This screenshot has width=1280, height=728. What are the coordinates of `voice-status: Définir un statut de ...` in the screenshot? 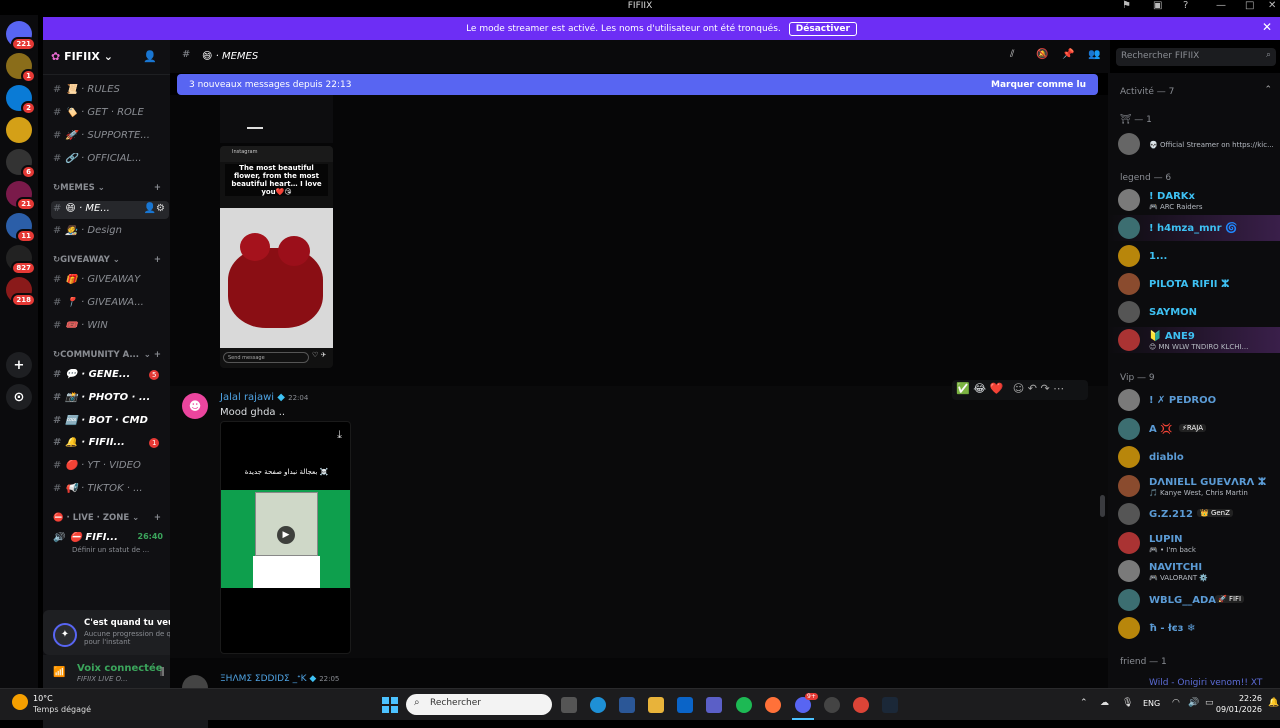 It's located at (110, 550).